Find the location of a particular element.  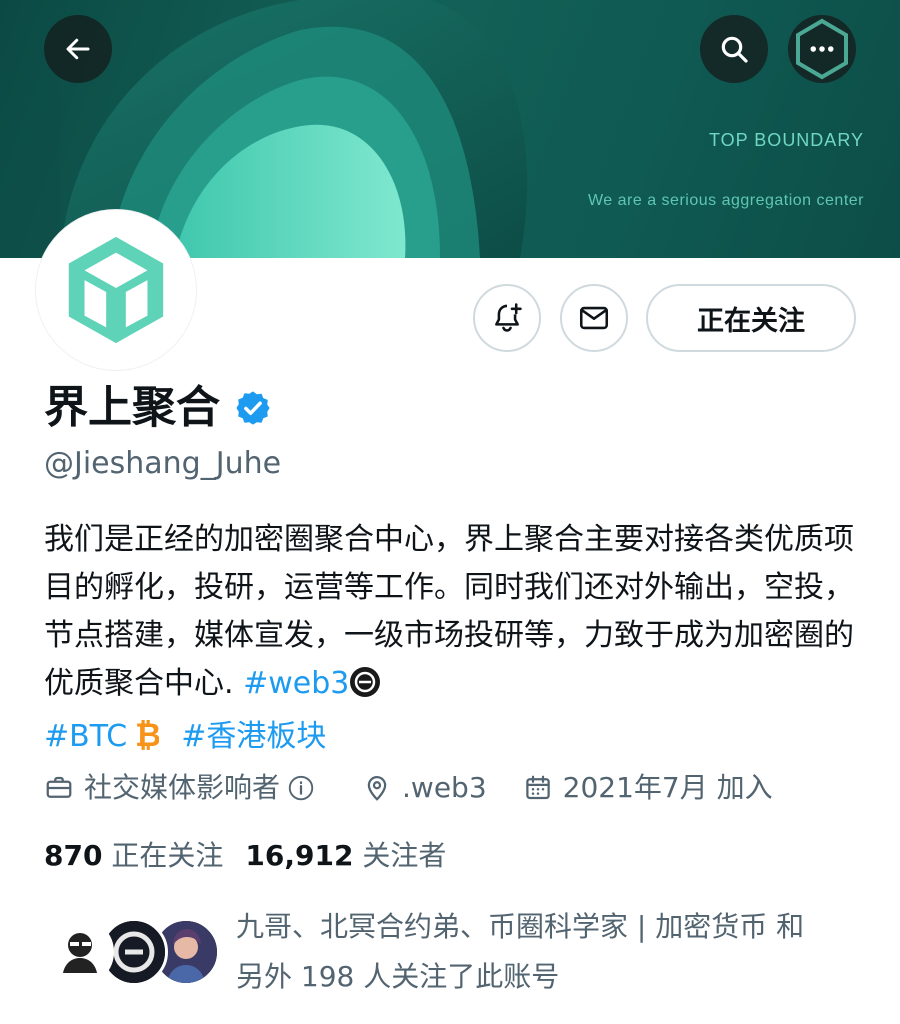

followers-you-know-line2: 另外 198 人关注了此账号 is located at coordinates (398, 976).